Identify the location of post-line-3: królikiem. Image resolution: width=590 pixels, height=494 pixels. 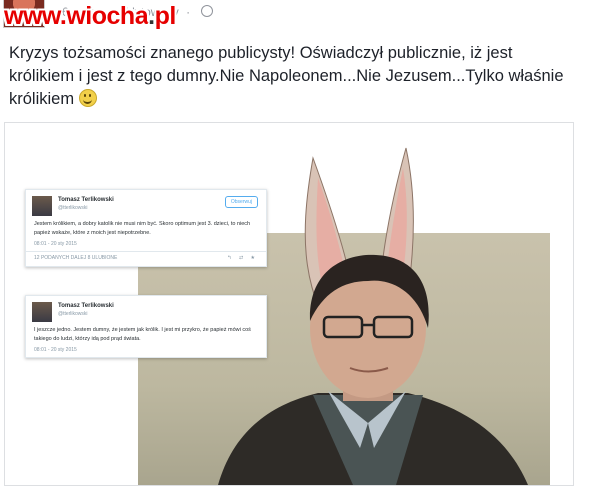
(294, 99).